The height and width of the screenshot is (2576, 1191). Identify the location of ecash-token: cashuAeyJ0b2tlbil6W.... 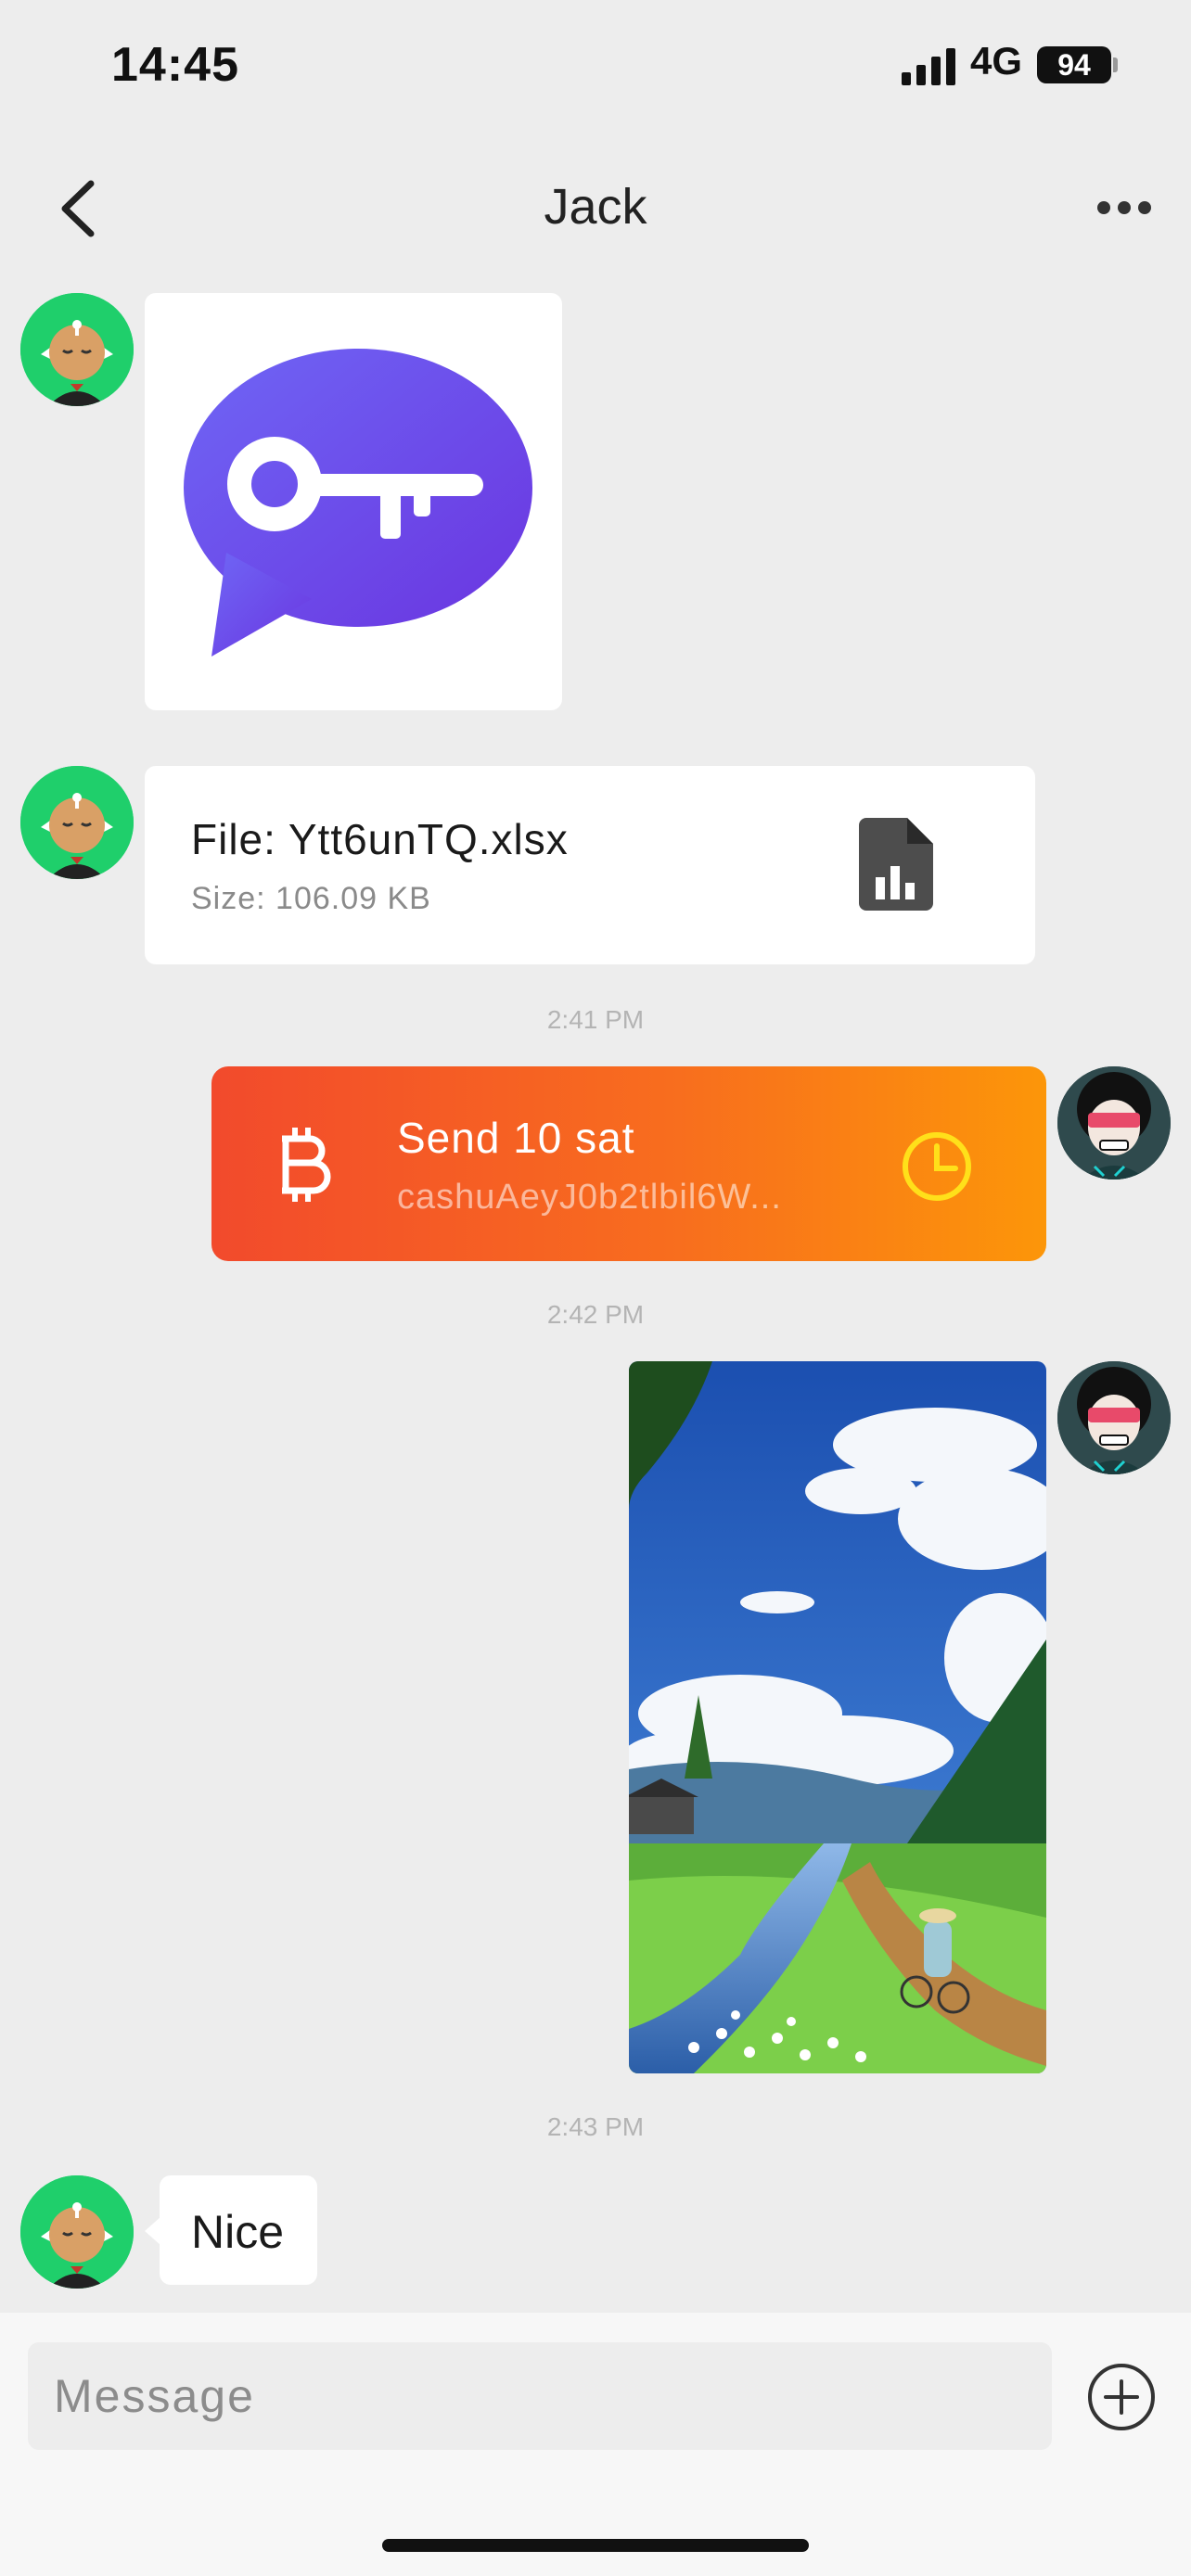
(589, 1197).